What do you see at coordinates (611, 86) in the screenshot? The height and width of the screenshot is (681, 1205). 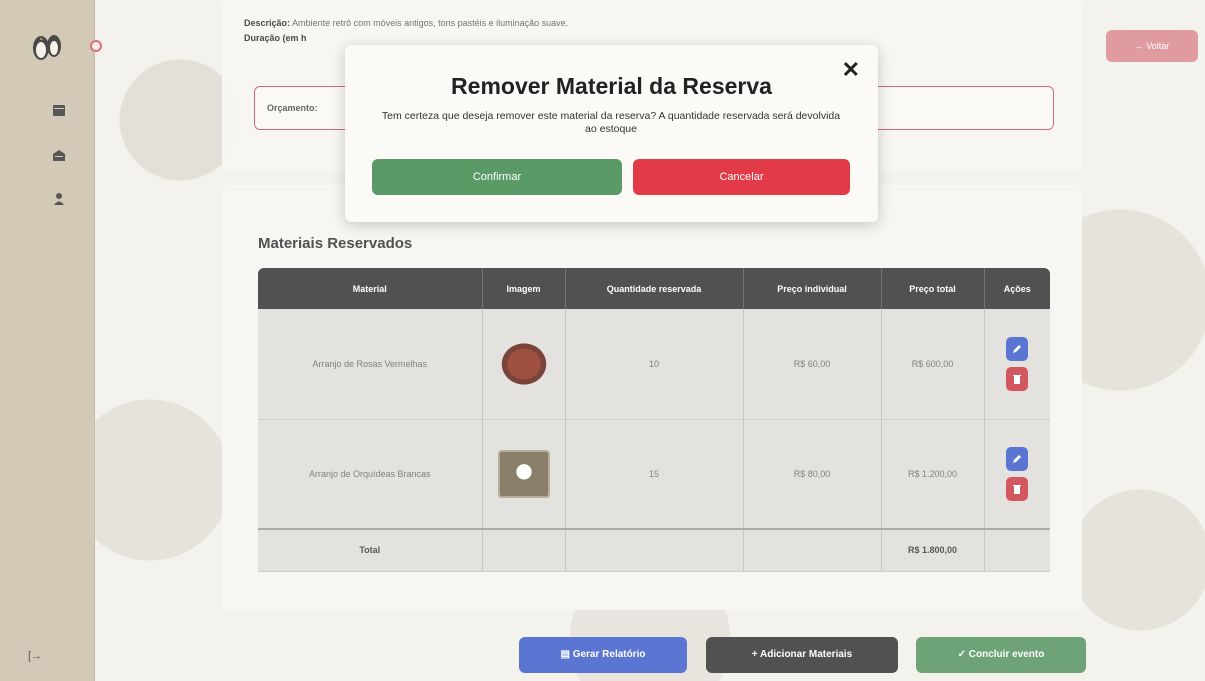 I see `modal-title: Remover Material da Reserva` at bounding box center [611, 86].